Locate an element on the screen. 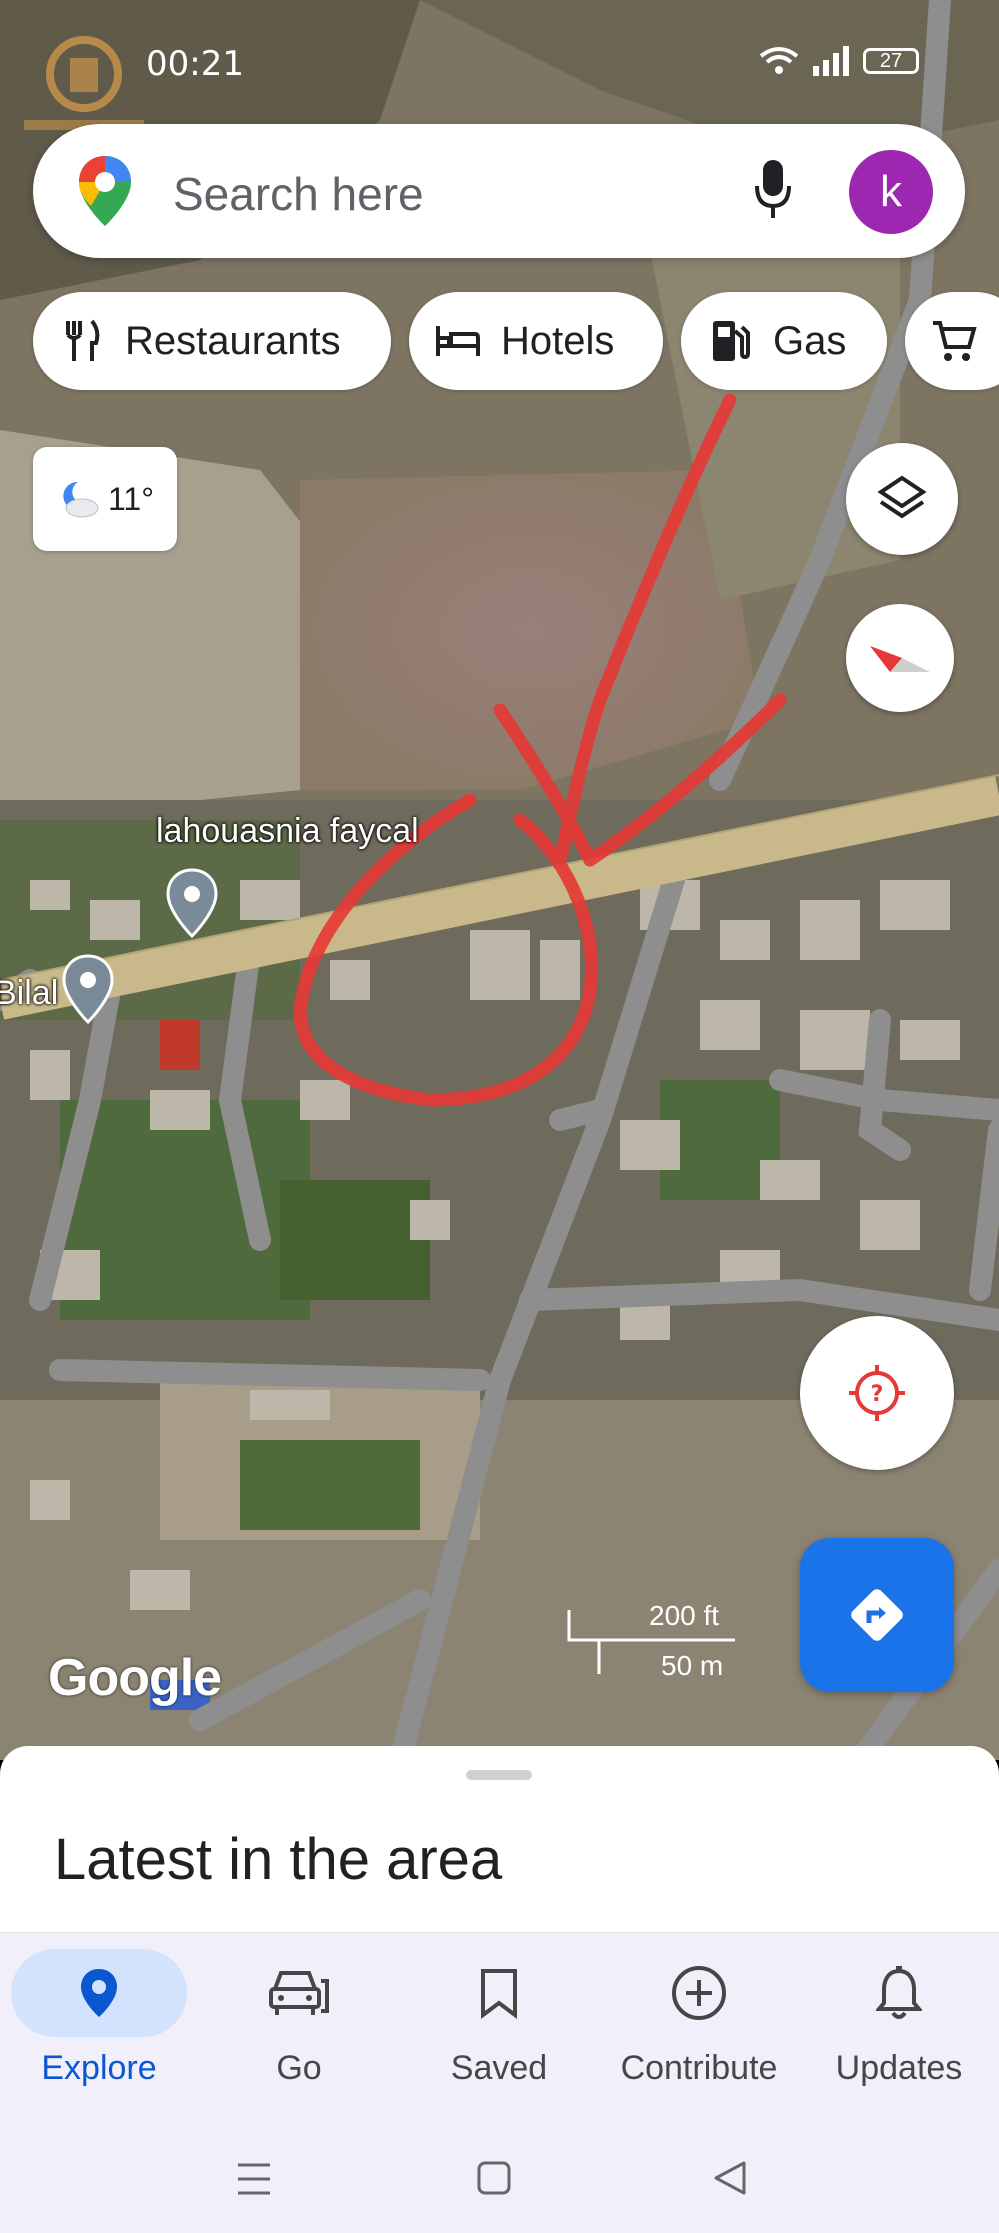 This screenshot has width=999, height=2233. gas-pump-icon is located at coordinates (730, 341).